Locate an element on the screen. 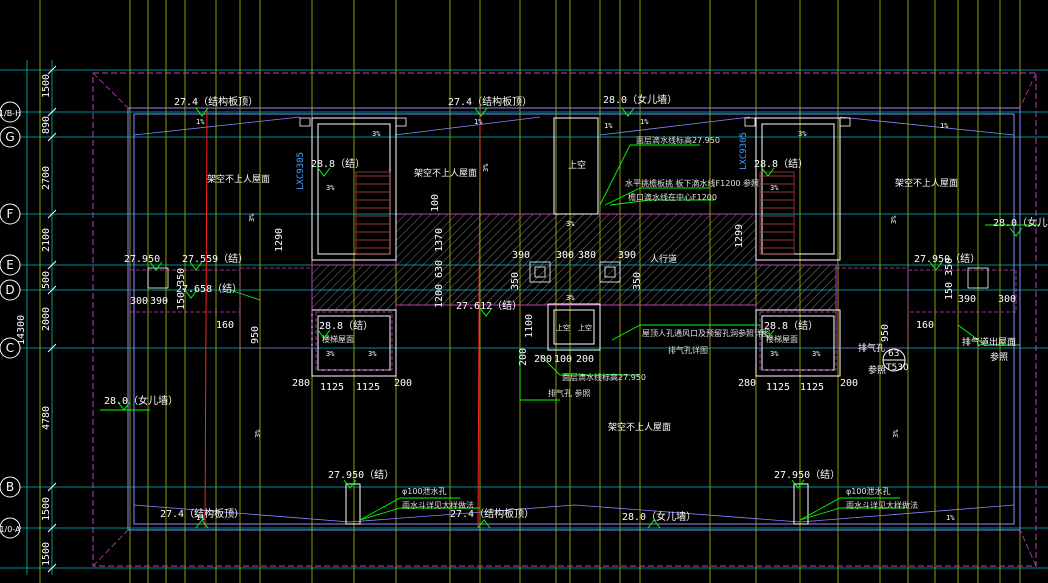  lxc-left: LXC9305 is located at coordinates (301, 171).